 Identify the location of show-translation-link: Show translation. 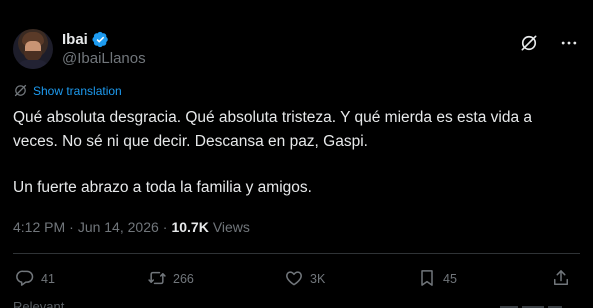
(67, 90).